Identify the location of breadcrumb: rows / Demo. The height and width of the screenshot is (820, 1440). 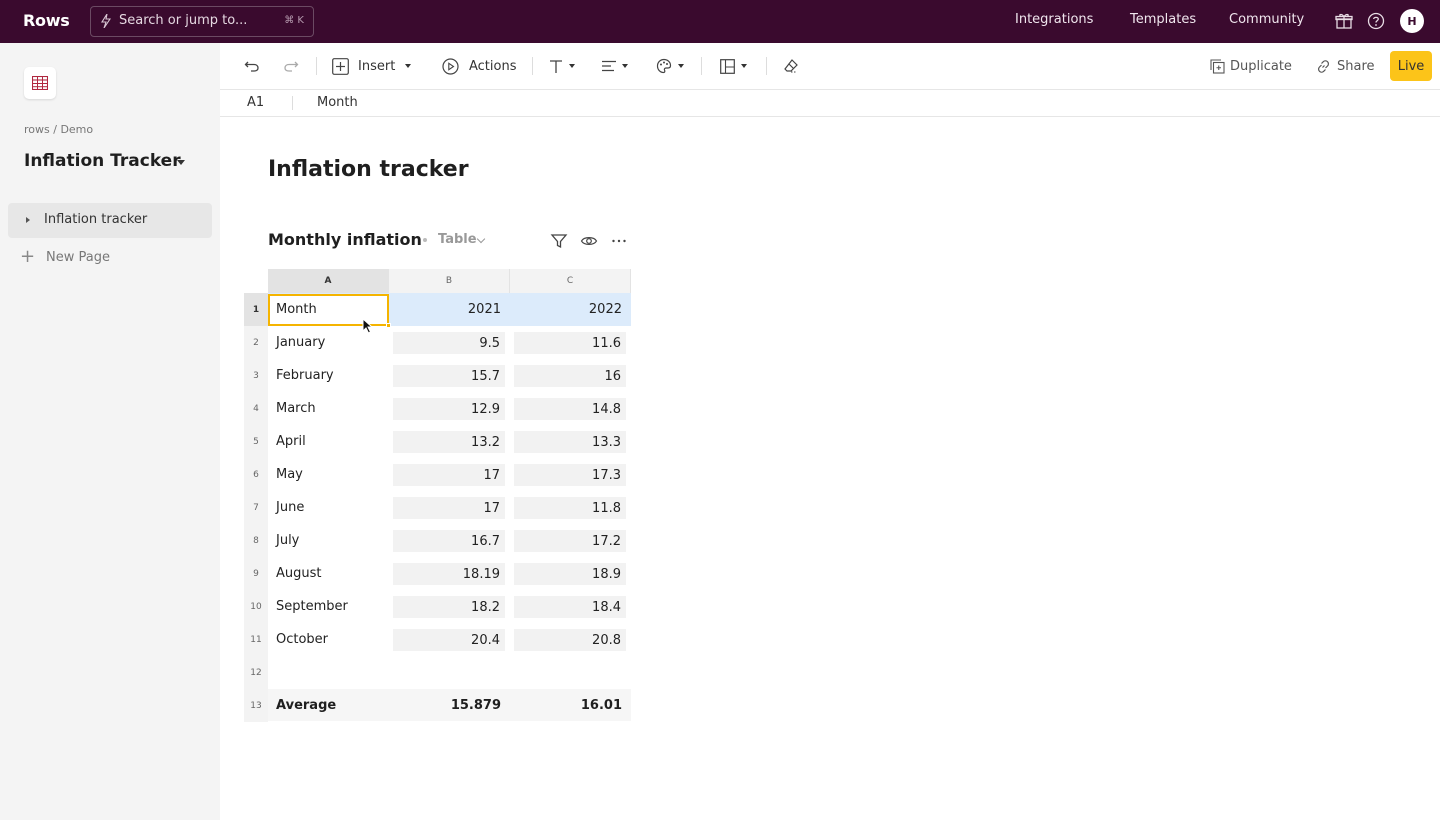
(58, 129).